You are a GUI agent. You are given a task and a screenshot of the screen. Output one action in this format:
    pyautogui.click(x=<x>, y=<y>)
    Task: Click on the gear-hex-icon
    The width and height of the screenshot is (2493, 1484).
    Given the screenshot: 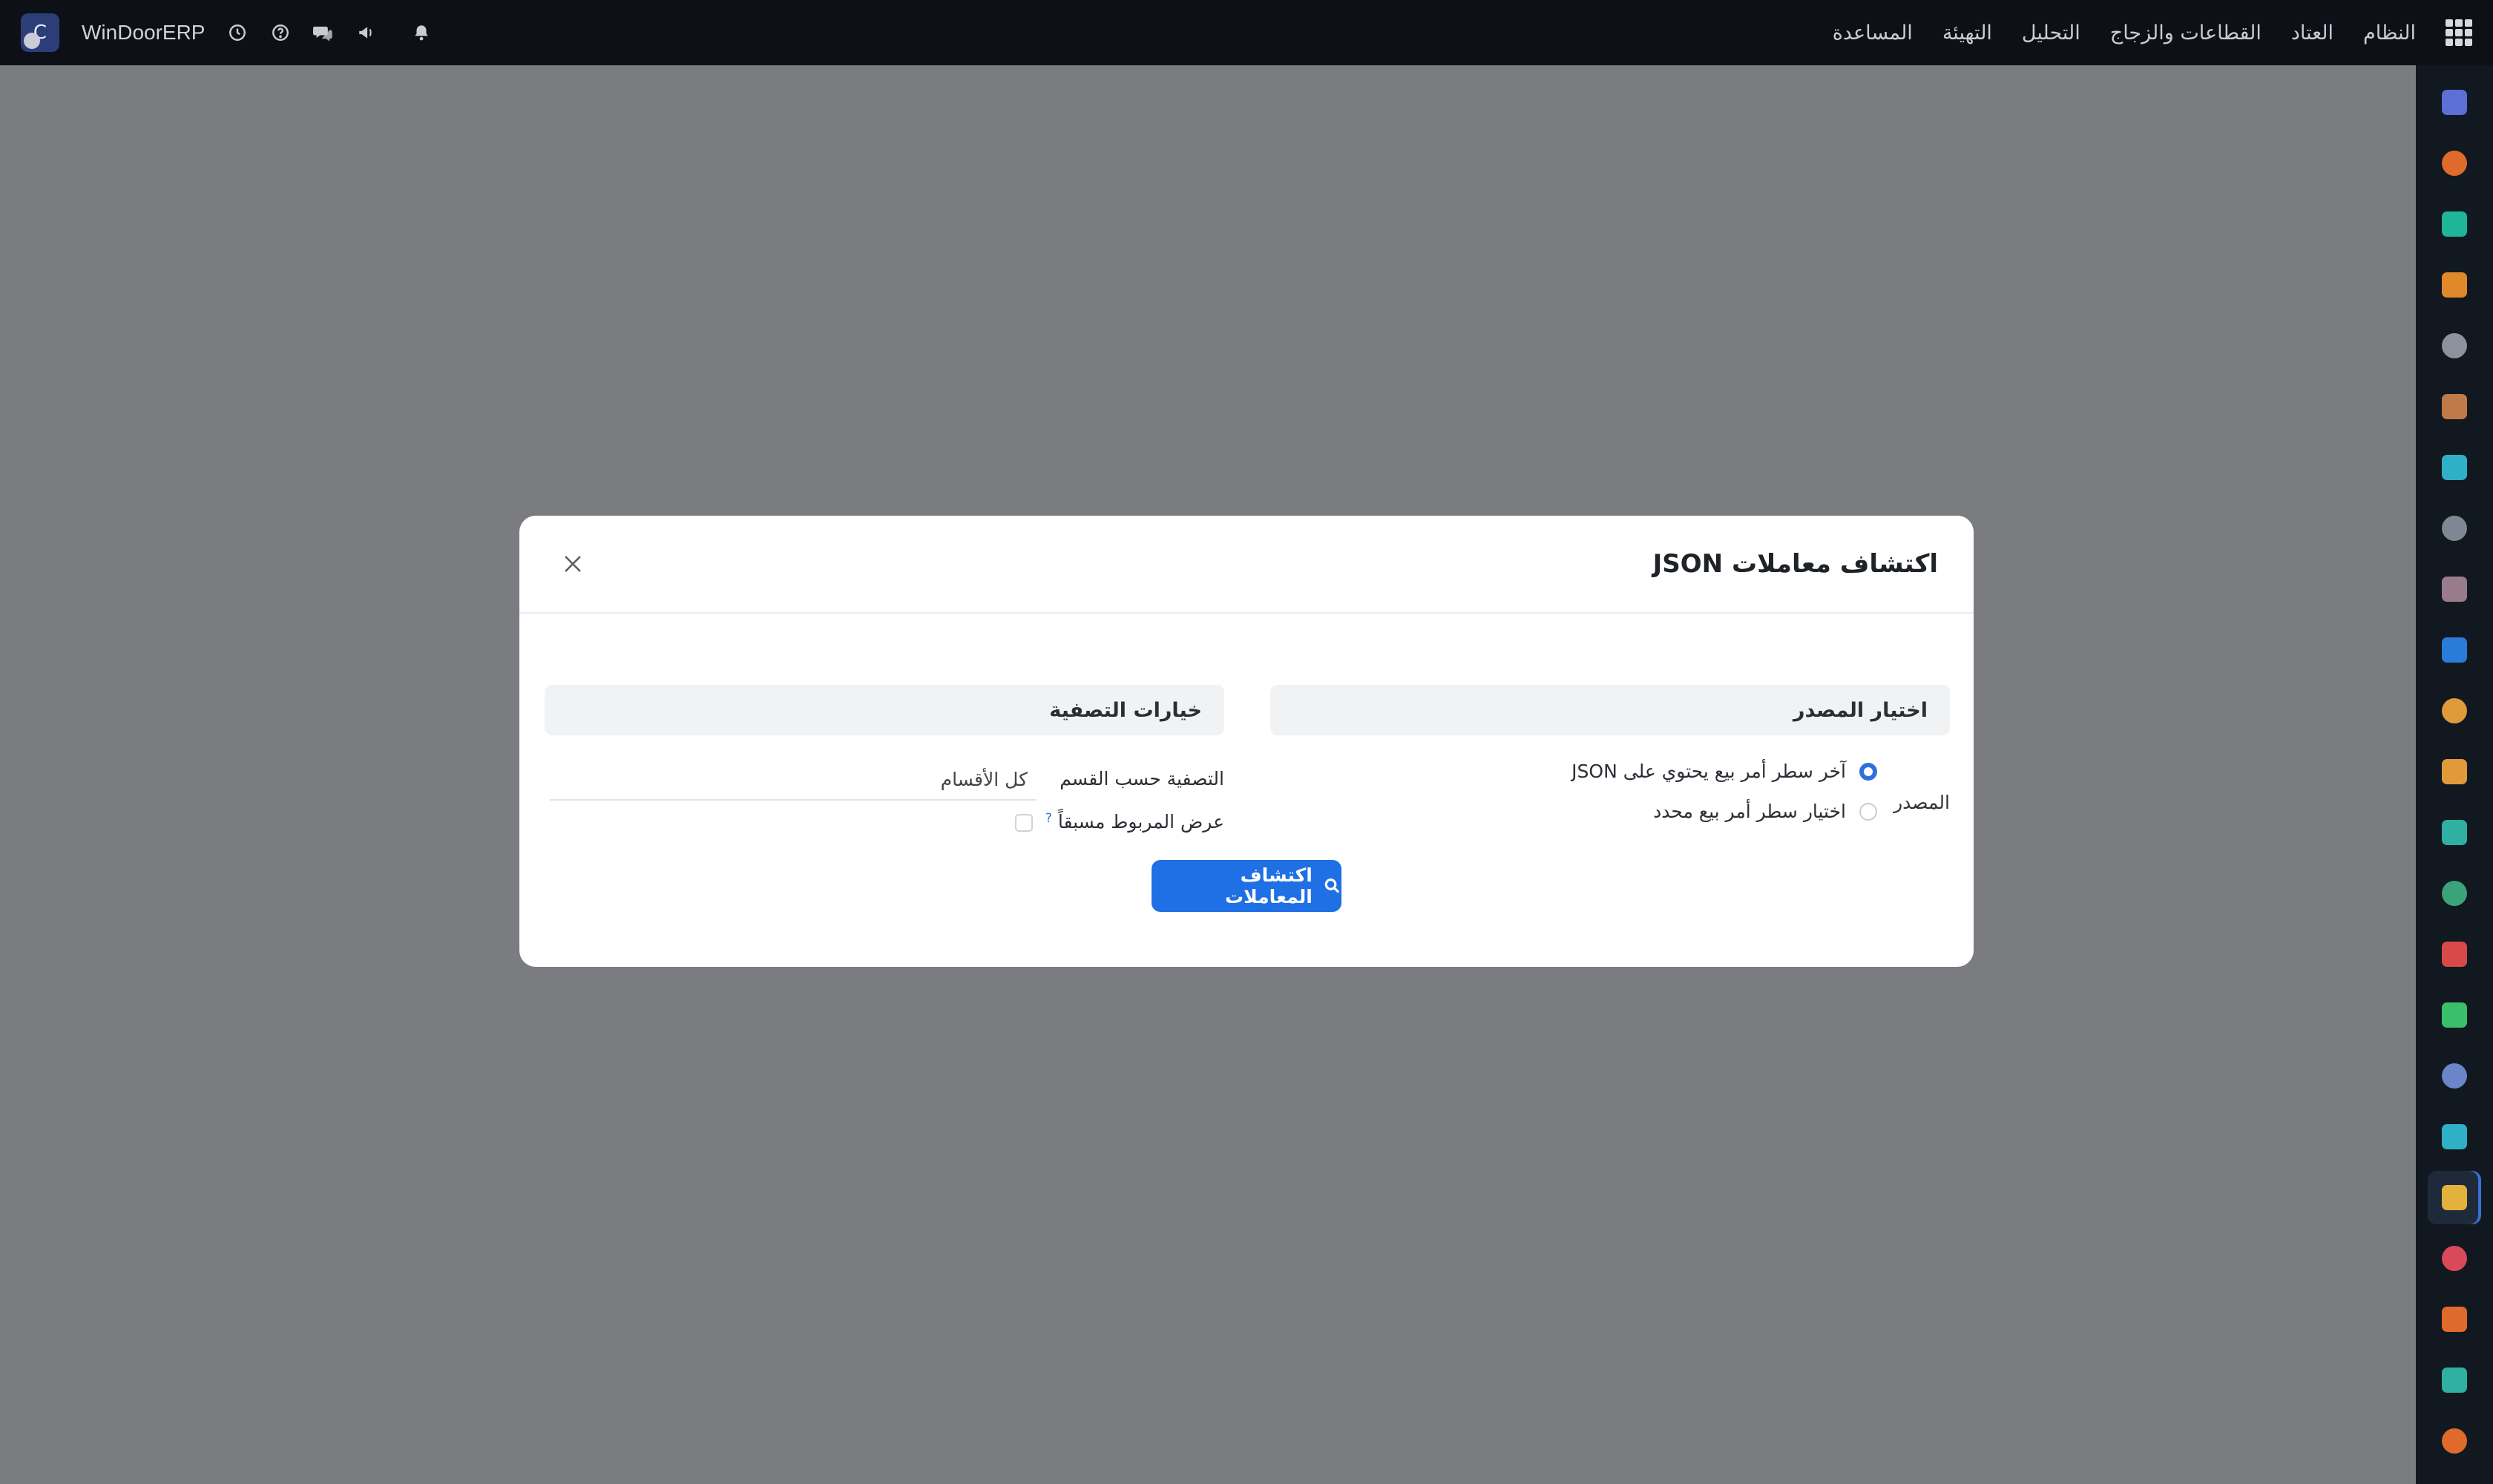 What is the action you would take?
    pyautogui.click(x=2454, y=1441)
    